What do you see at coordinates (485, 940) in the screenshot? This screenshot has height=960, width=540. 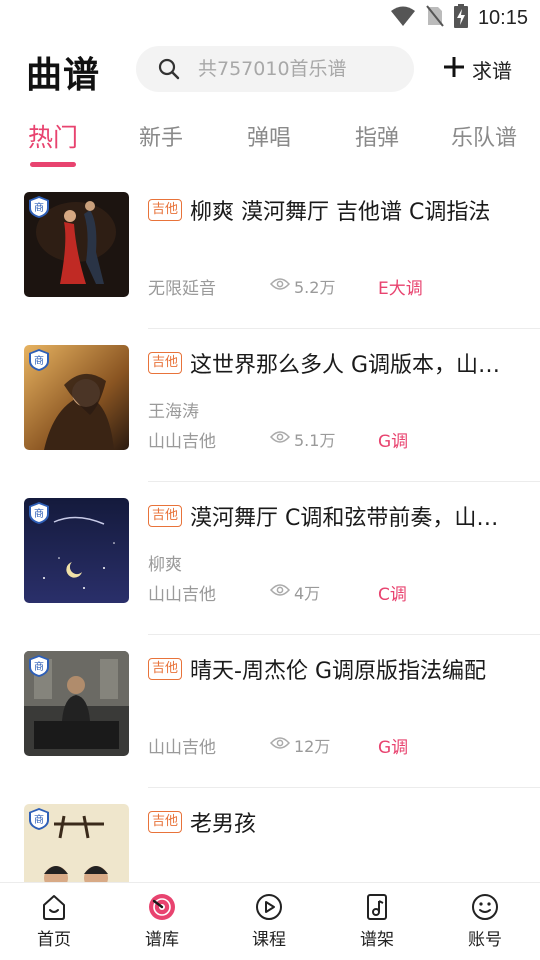 I see `nav-label: 账号` at bounding box center [485, 940].